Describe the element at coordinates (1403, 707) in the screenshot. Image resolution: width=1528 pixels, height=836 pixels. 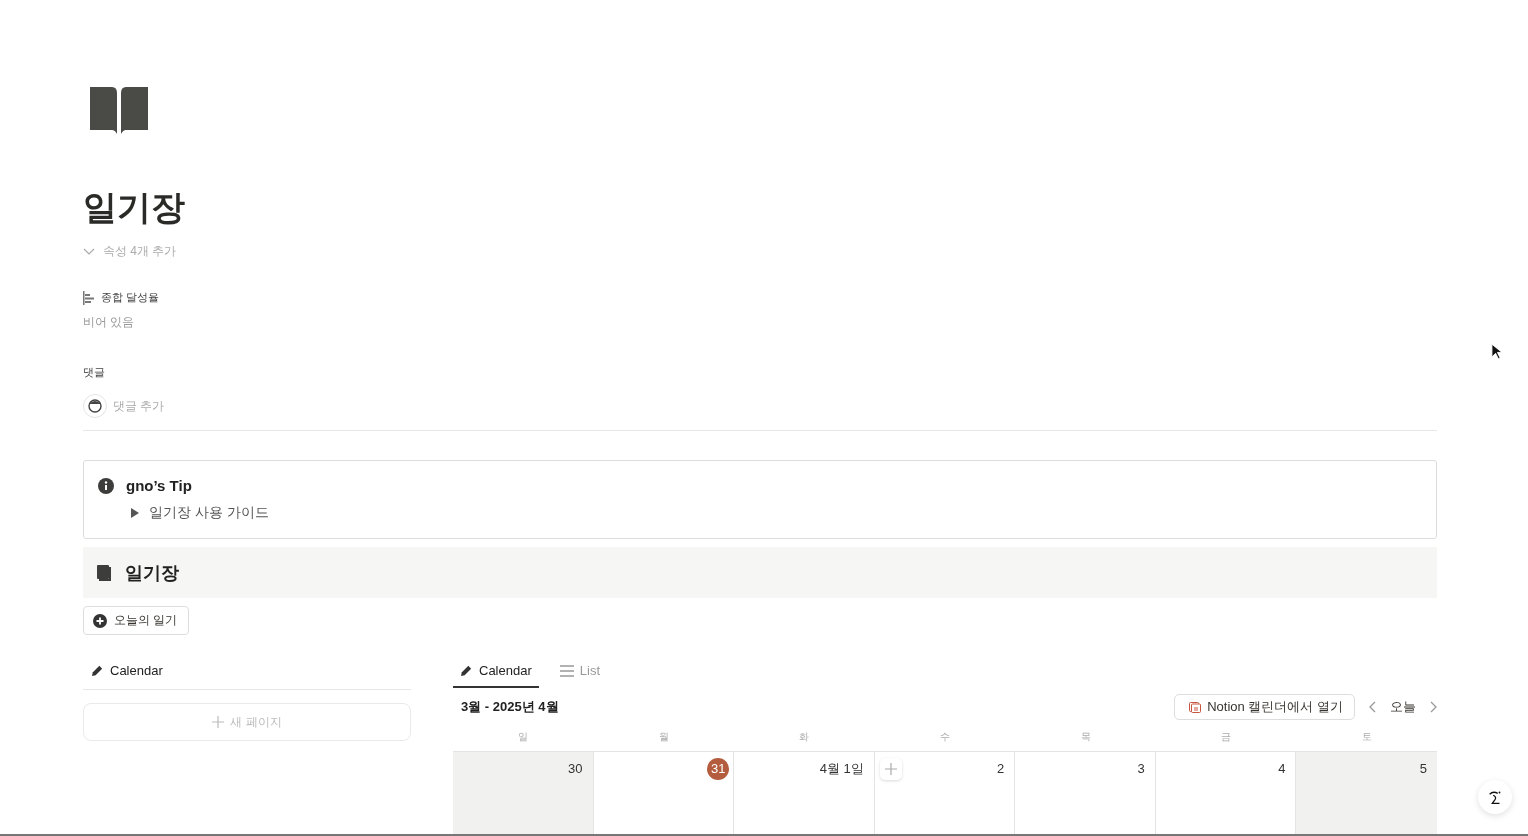
I see `today-button: 오늘` at that location.